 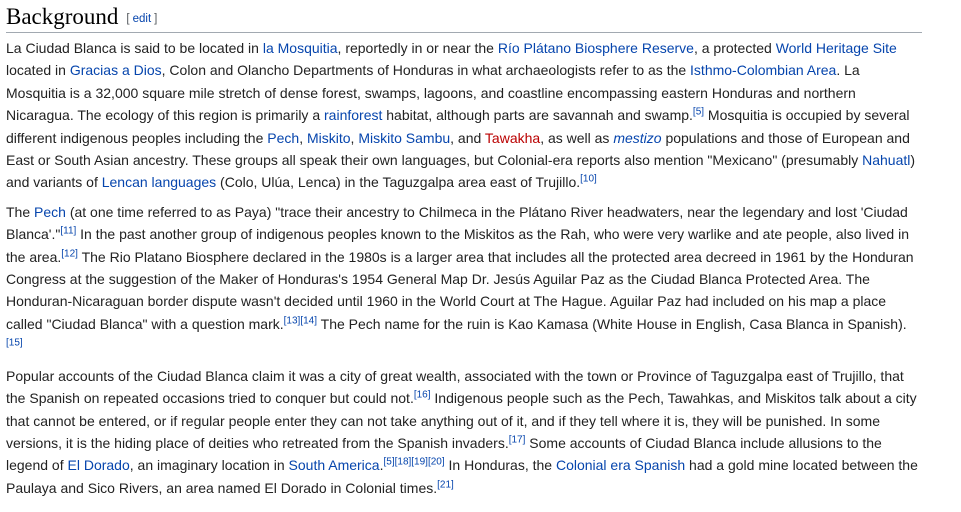 I want to click on link-lencan-languages: Lencan languages, so click(x=159, y=182).